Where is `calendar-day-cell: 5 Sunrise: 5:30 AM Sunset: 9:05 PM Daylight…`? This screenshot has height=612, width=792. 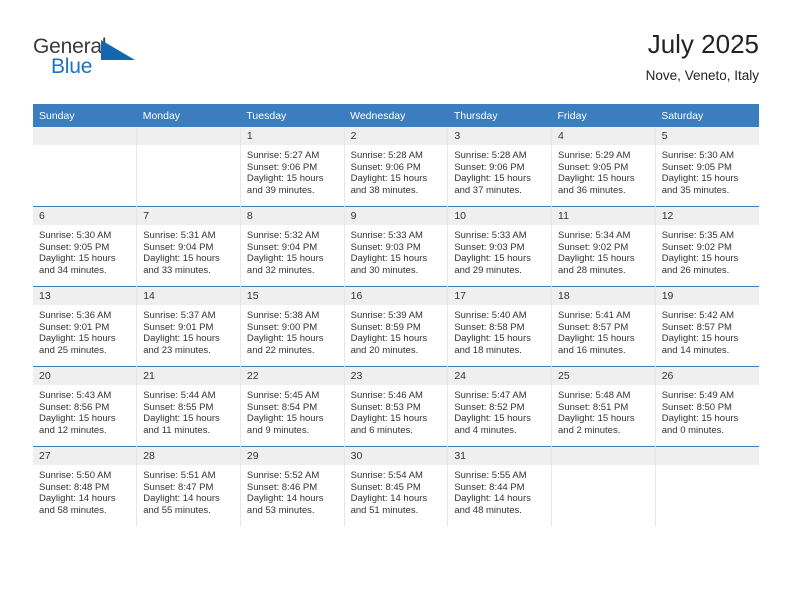 calendar-day-cell: 5 Sunrise: 5:30 AM Sunset: 9:05 PM Daylight… is located at coordinates (706, 167).